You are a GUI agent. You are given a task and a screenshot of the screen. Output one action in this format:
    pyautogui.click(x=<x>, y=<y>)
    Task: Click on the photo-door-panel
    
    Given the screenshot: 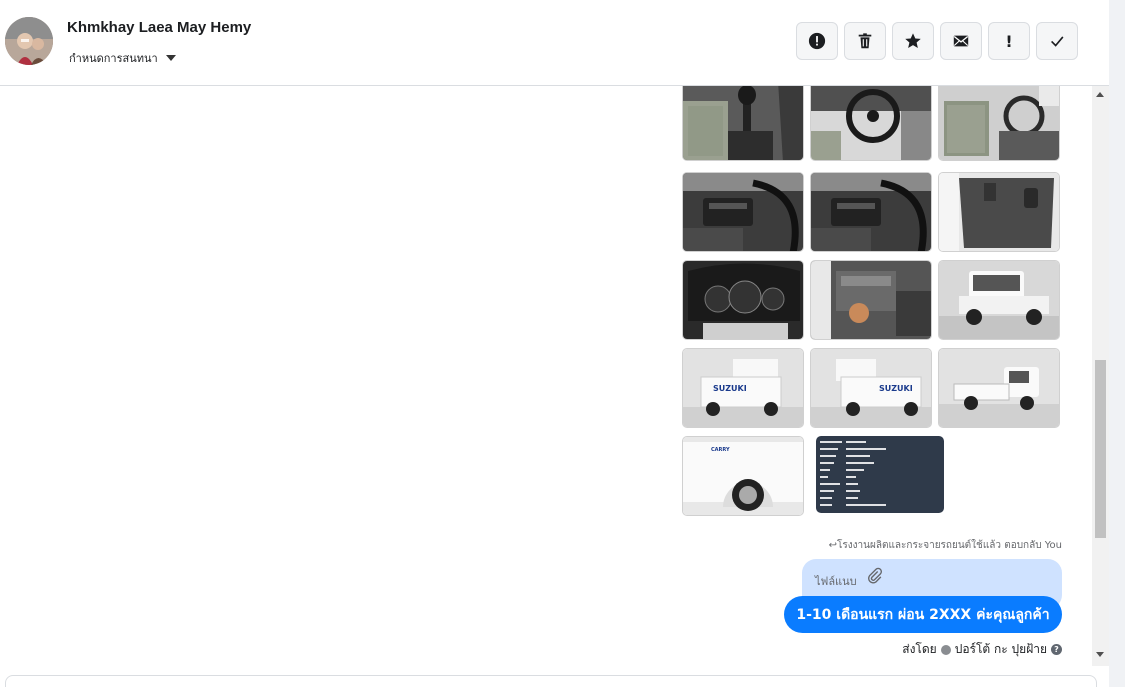 What is the action you would take?
    pyautogui.click(x=999, y=212)
    